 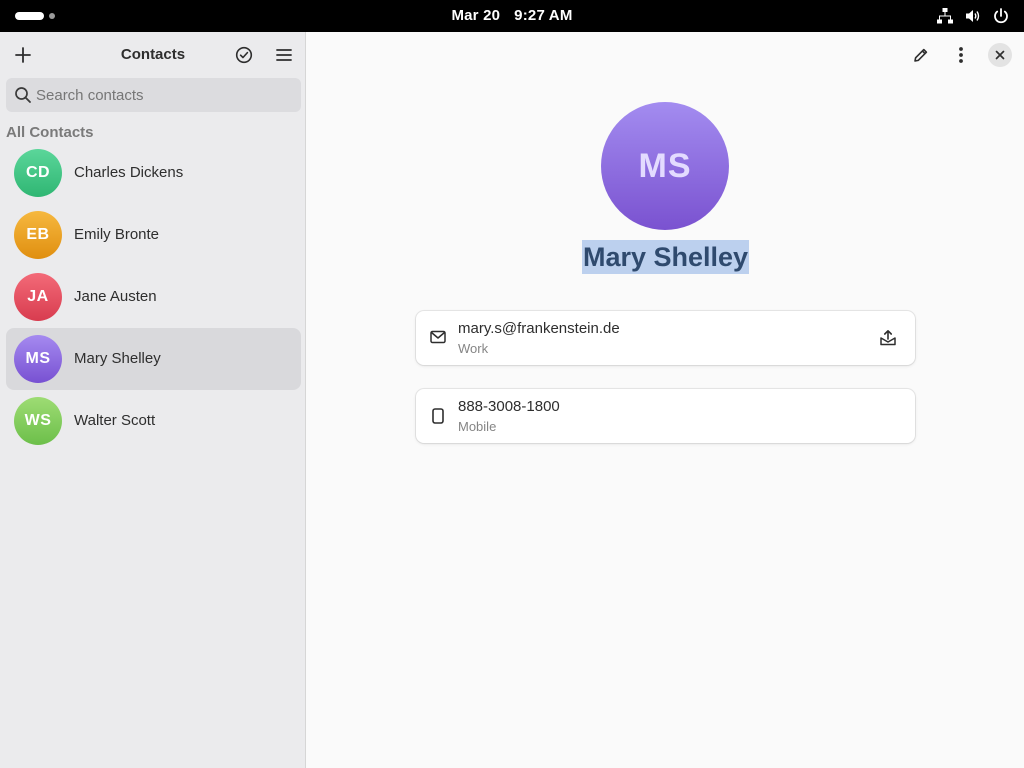 I want to click on email-field-row: mary.s@frankenstein.de Work, so click(x=665, y=338).